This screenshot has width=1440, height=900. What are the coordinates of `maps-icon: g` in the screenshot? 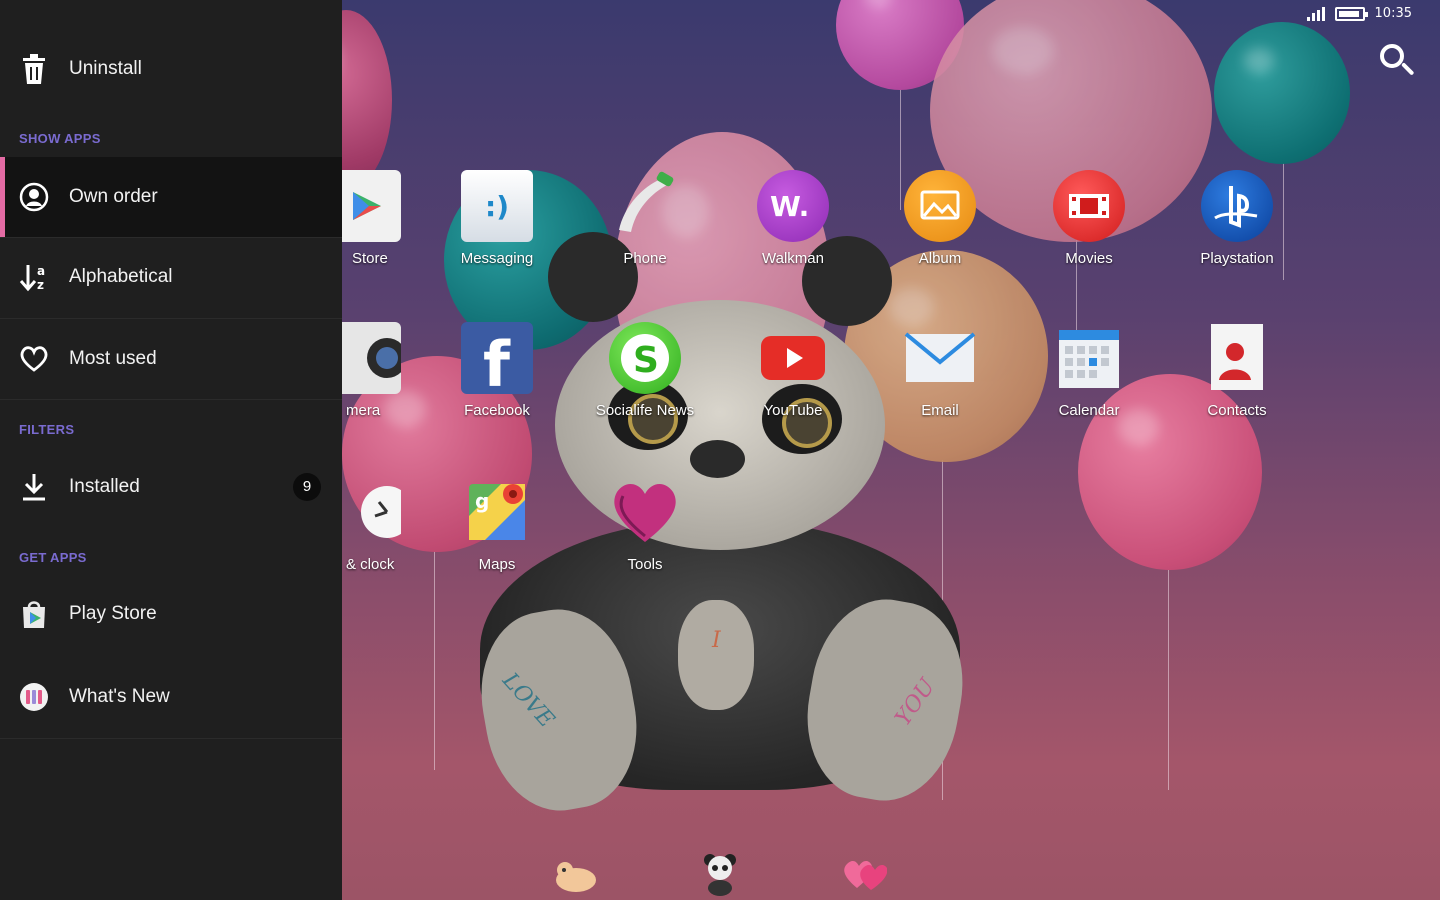 It's located at (497, 512).